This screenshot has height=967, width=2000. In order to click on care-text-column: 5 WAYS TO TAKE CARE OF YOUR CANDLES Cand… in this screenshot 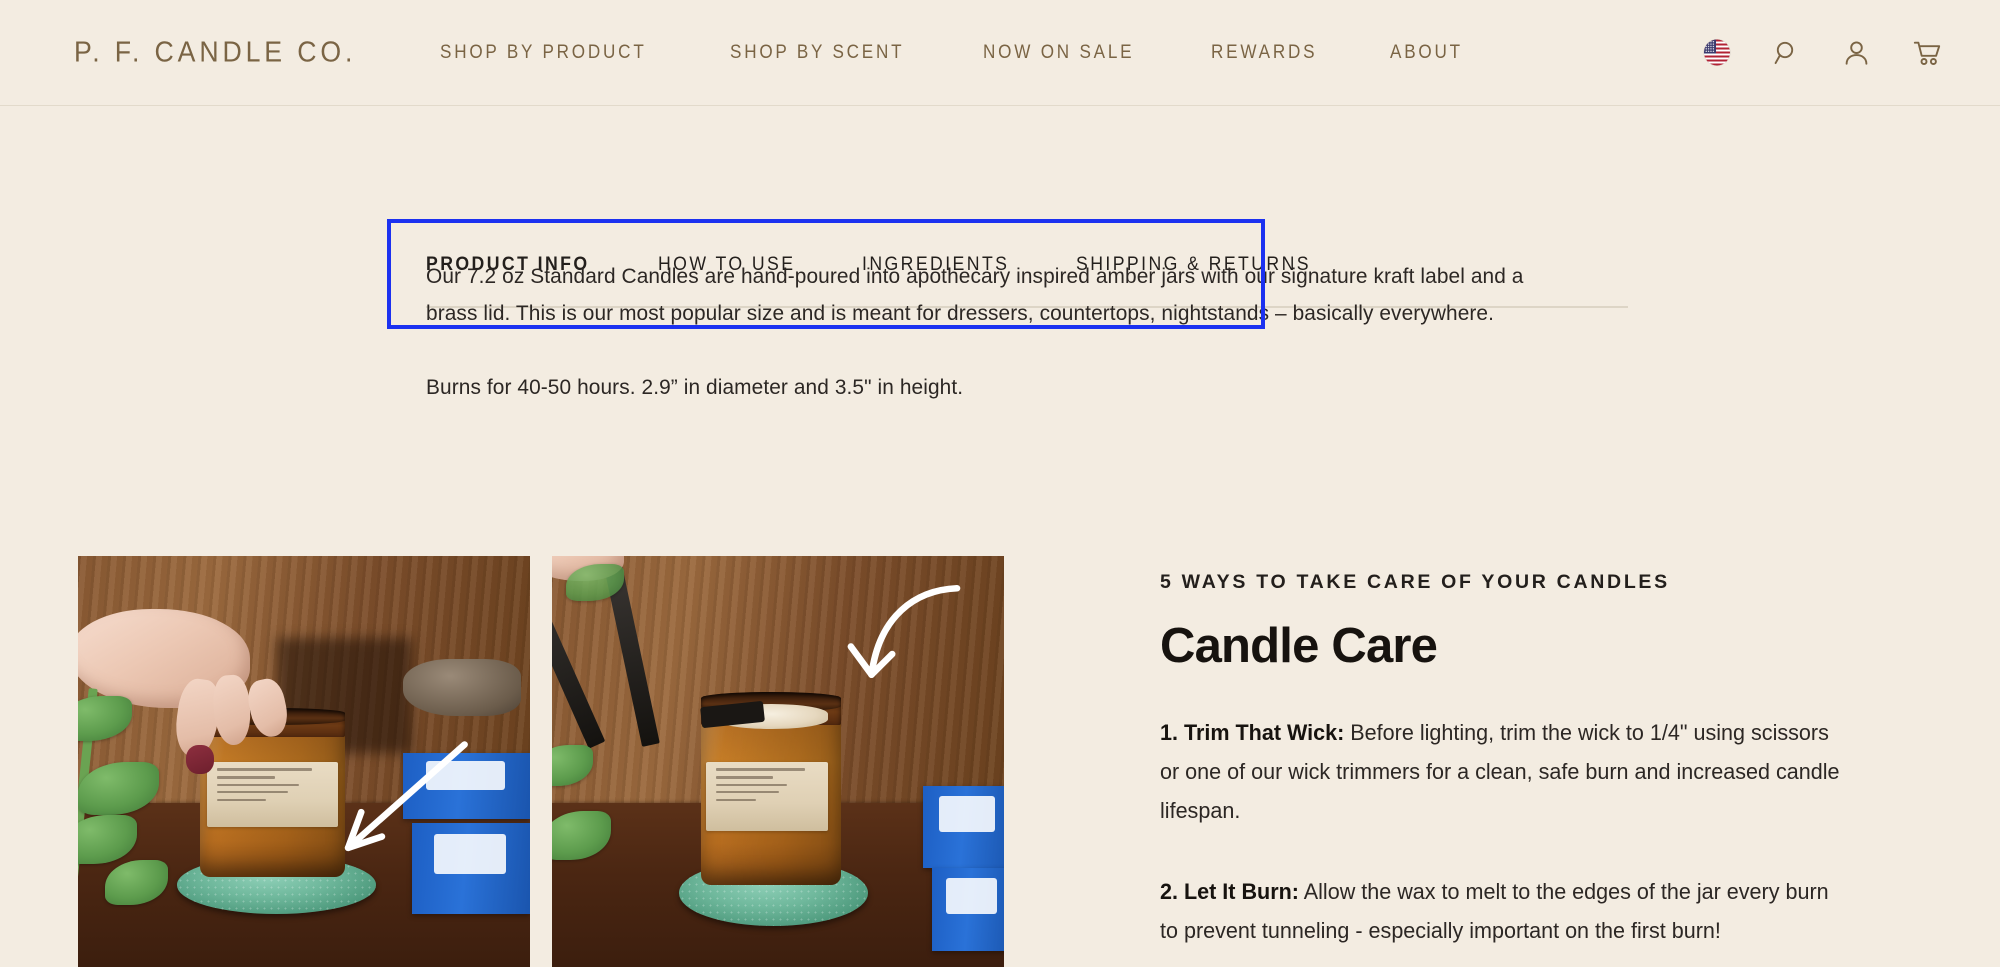, I will do `click(1510, 753)`.